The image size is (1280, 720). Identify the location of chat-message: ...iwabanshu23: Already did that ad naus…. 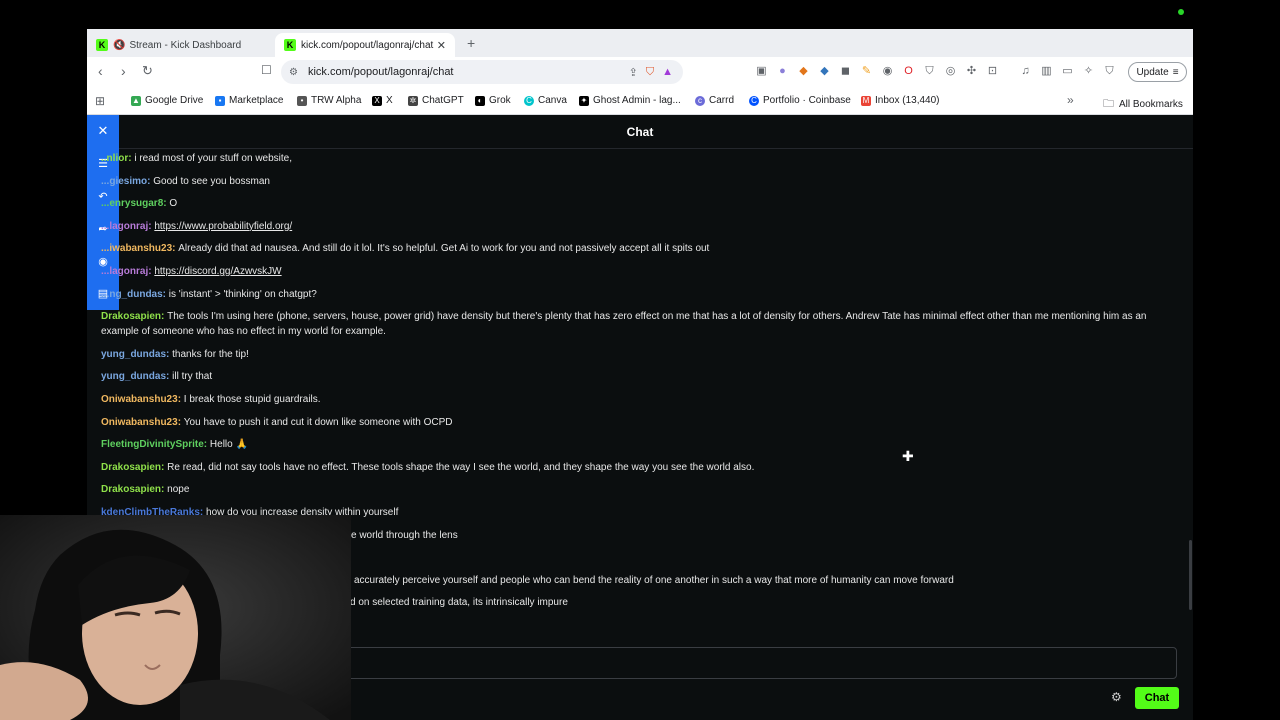
(405, 249).